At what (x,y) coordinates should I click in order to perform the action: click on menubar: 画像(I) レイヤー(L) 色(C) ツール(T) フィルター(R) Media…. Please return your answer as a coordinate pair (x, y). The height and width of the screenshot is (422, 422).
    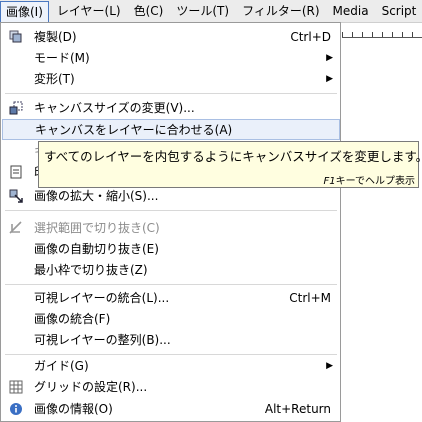
    Looking at the image, I should click on (211, 11).